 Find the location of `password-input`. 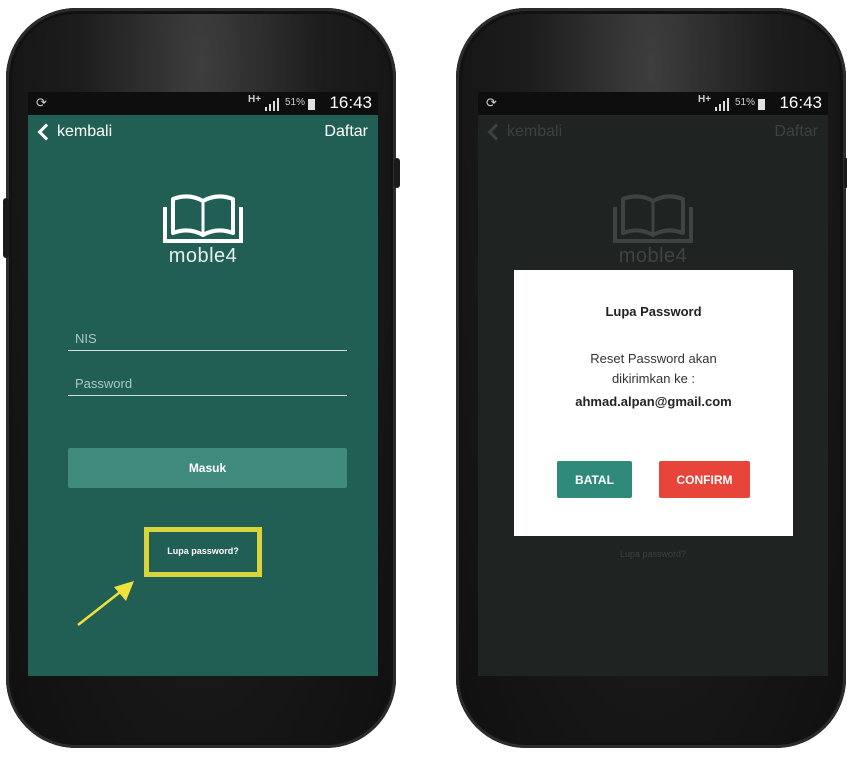

password-input is located at coordinates (211, 383).